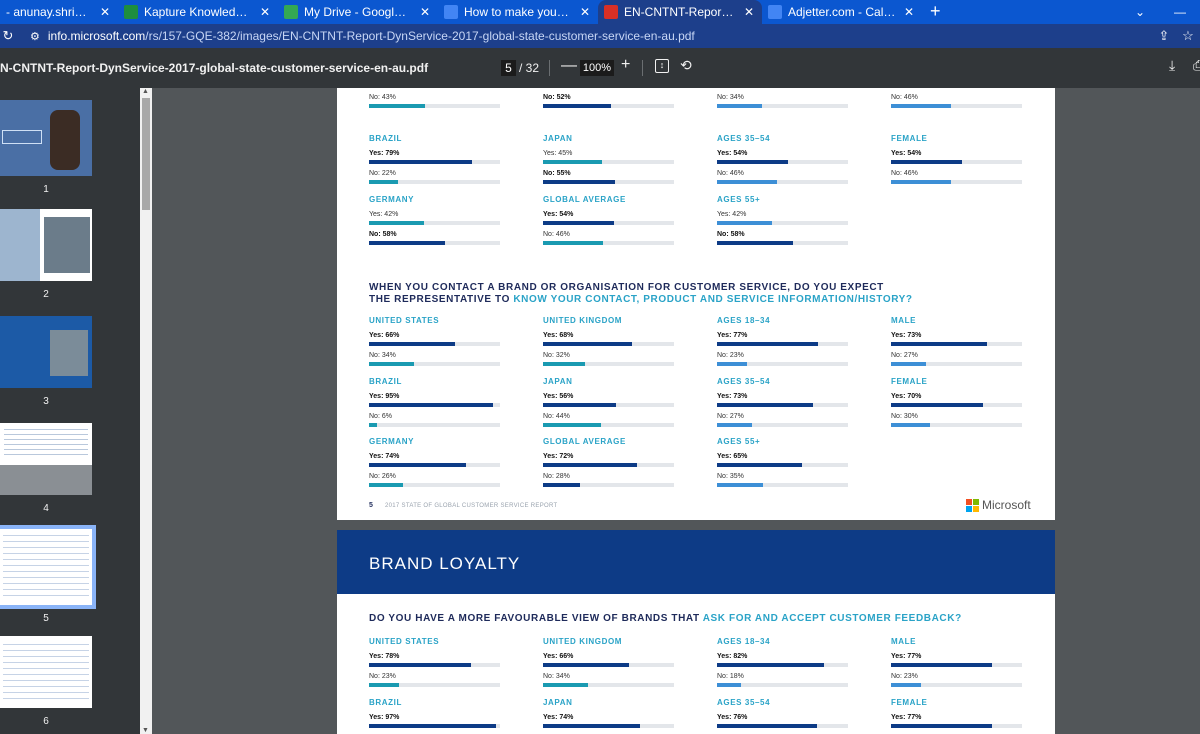  I want to click on stat-label: No: 28%, so click(556, 476).